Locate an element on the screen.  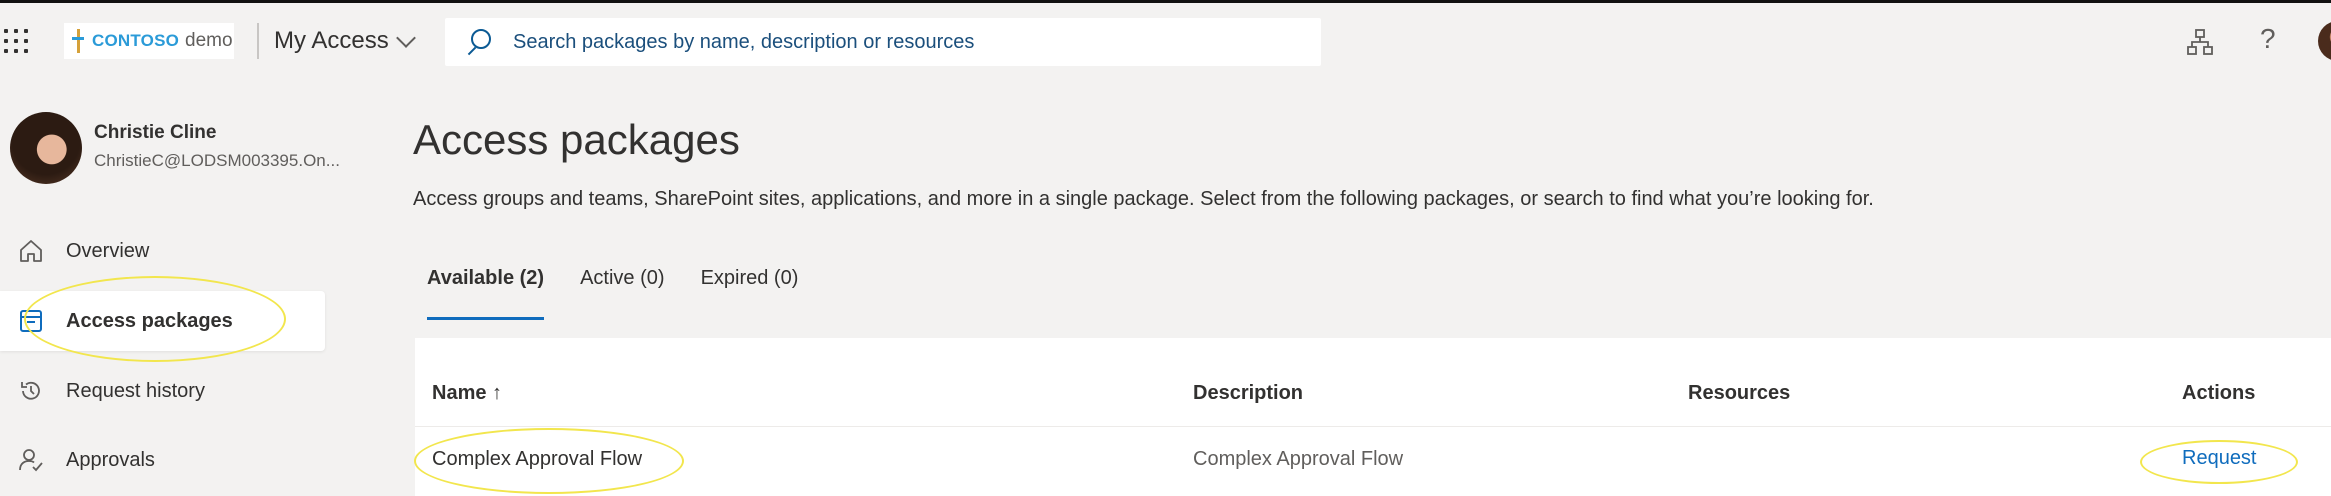
app-title: My Access is located at coordinates (331, 40).